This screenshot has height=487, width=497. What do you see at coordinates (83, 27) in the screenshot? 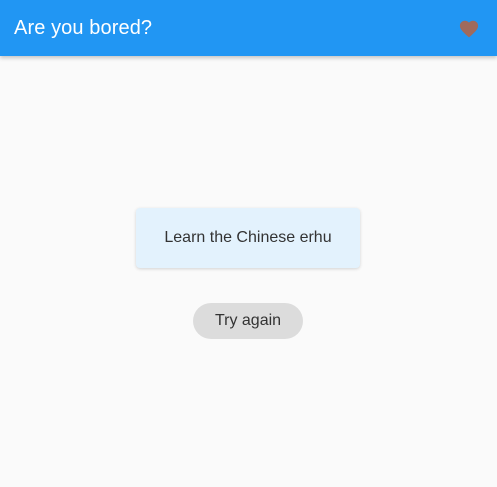
I see `app-title: Are you bored?` at bounding box center [83, 27].